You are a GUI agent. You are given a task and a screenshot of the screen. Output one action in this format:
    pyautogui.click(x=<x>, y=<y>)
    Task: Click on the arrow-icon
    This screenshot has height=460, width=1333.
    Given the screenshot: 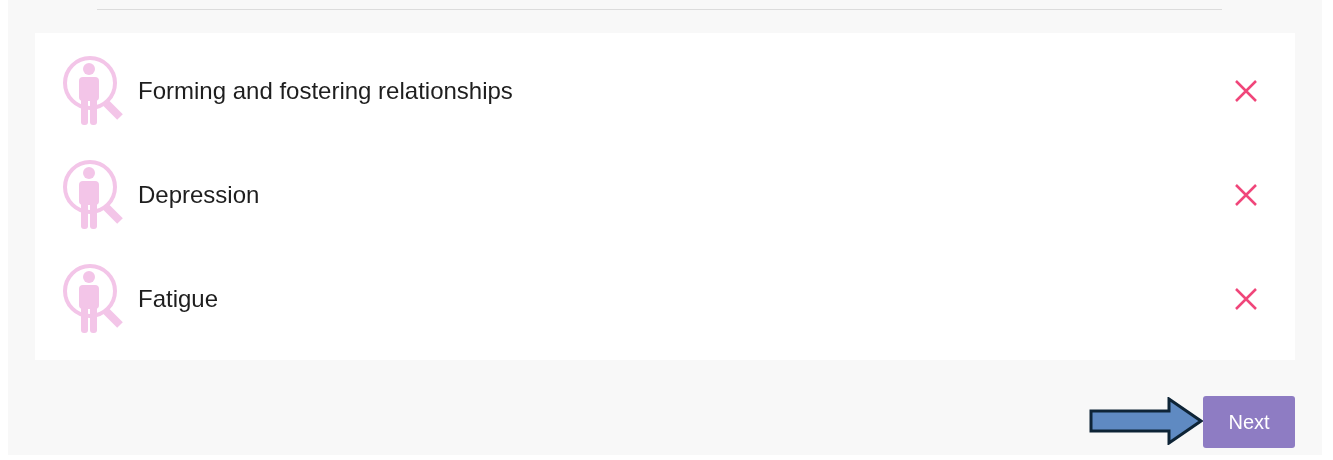 What is the action you would take?
    pyautogui.click(x=1146, y=421)
    